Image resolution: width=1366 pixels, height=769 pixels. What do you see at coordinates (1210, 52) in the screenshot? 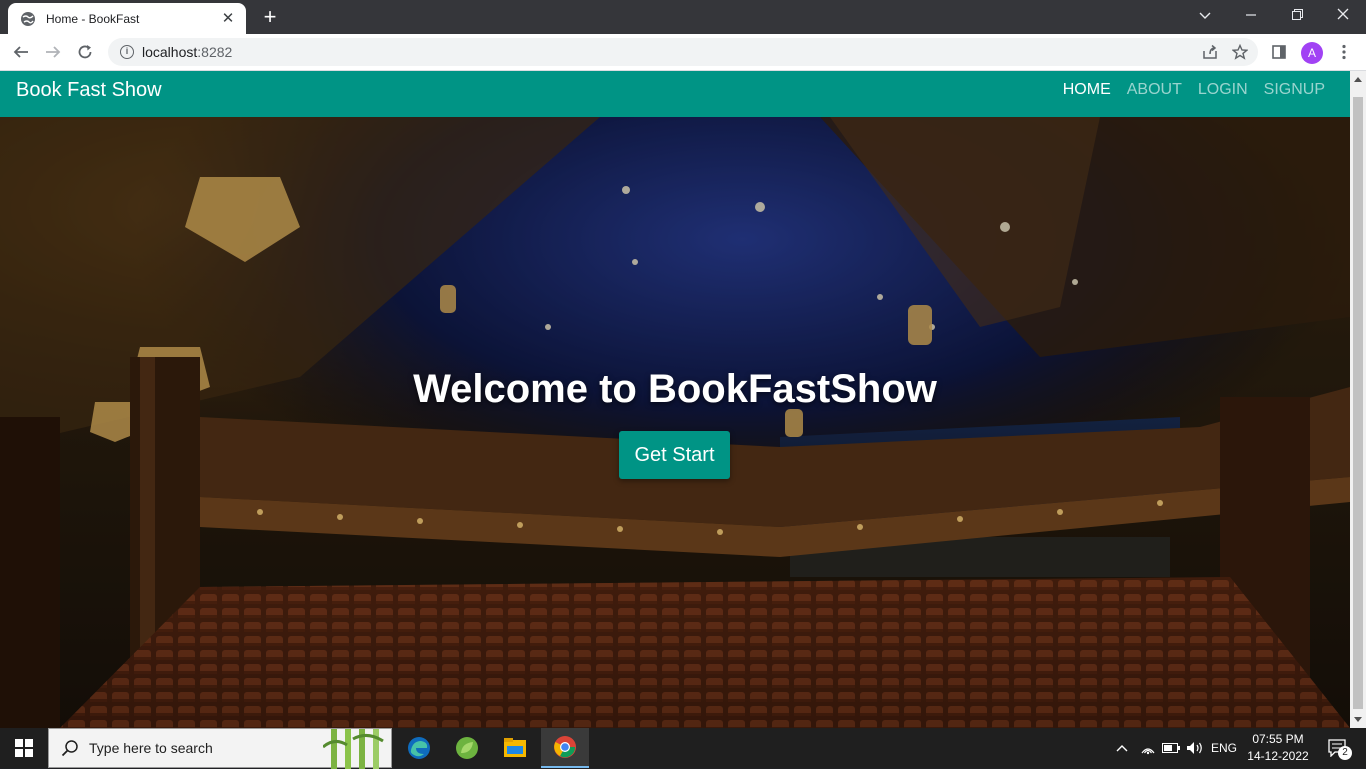
I see `share-icon` at bounding box center [1210, 52].